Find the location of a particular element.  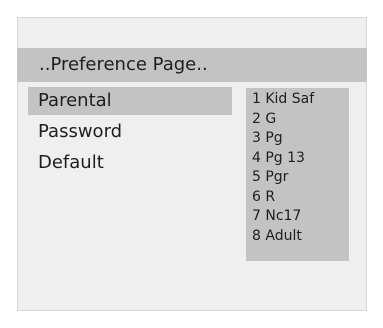

rating-option-g: 2 G is located at coordinates (300, 120).